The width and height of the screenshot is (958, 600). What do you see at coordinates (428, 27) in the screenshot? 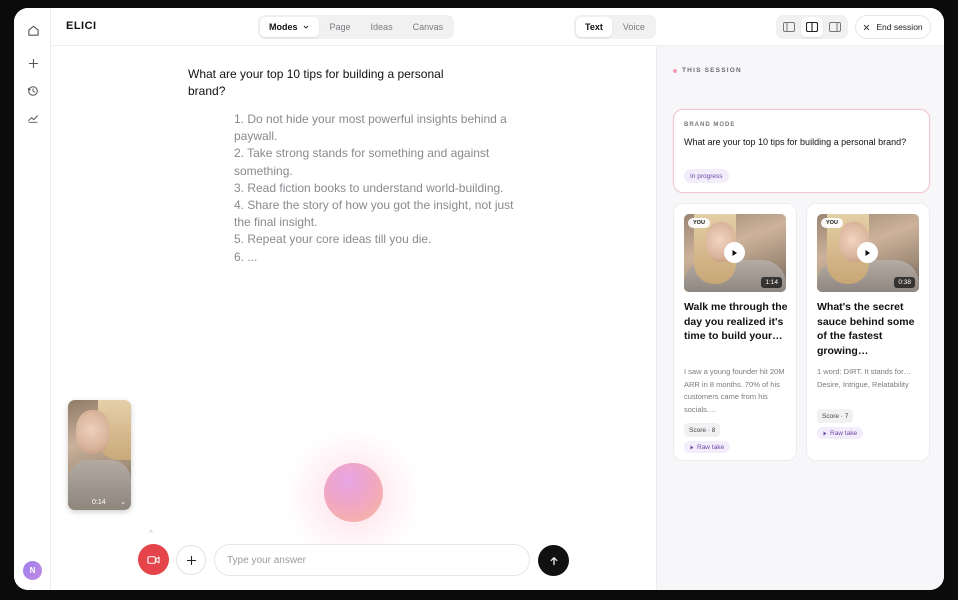
I see `tab-canvas: Canvas` at bounding box center [428, 27].